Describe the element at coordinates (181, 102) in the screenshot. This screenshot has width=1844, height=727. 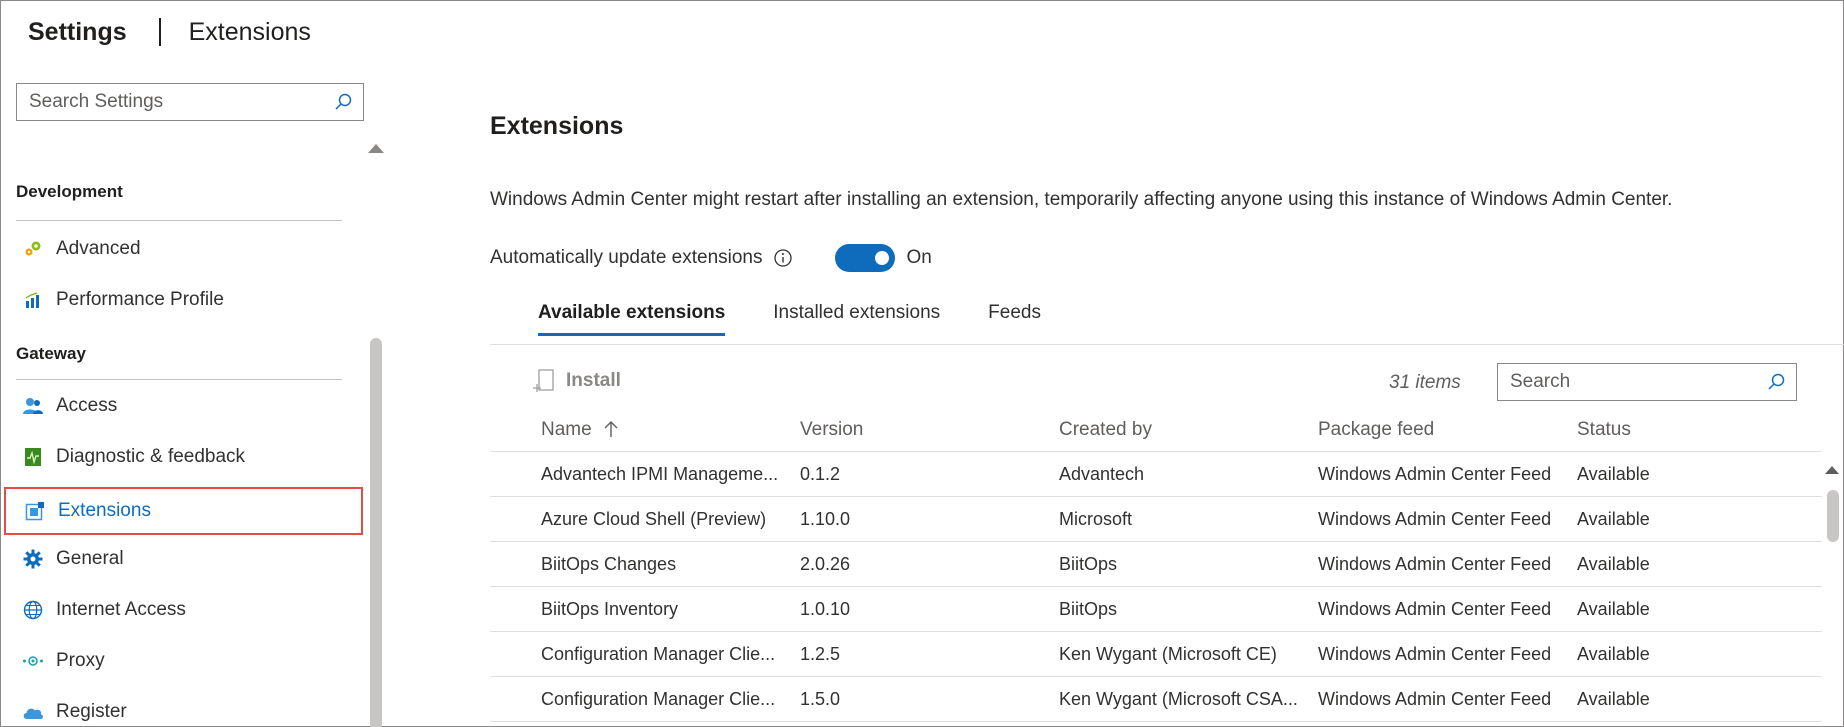
I see `search-settings-input` at that location.